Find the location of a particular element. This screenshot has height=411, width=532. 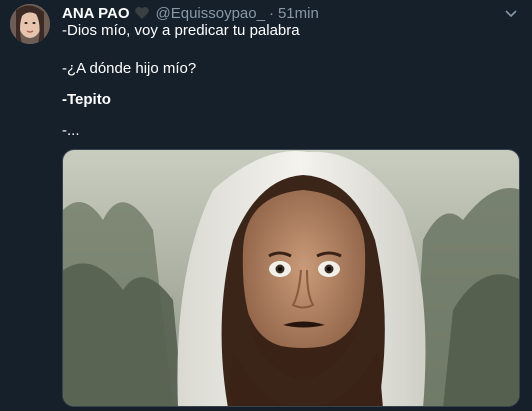

timestamp: 51min is located at coordinates (298, 13).